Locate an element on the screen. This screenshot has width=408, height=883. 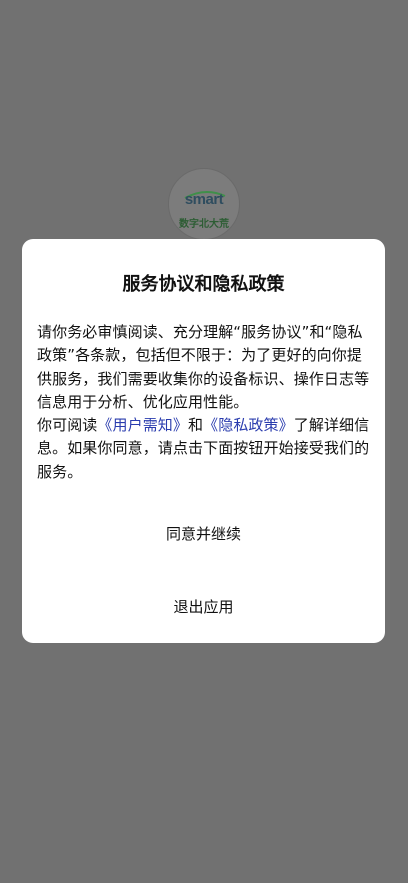
app-logo: smart 数字北大荒 is located at coordinates (204, 204).